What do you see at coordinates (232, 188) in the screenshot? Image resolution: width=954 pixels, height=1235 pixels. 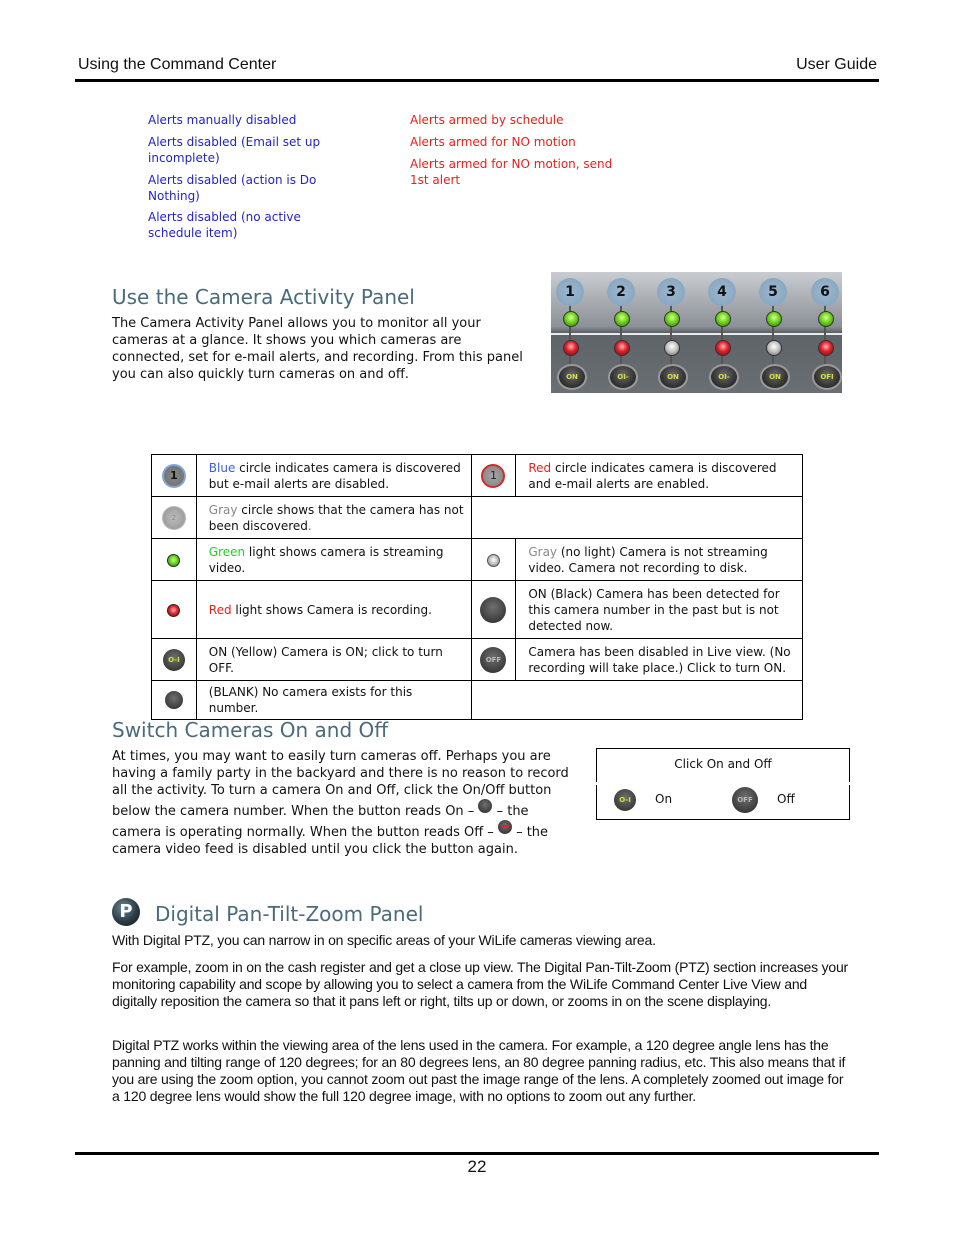 I see `alert-disabled-item: Alerts disabled (action is Do Nothing)` at bounding box center [232, 188].